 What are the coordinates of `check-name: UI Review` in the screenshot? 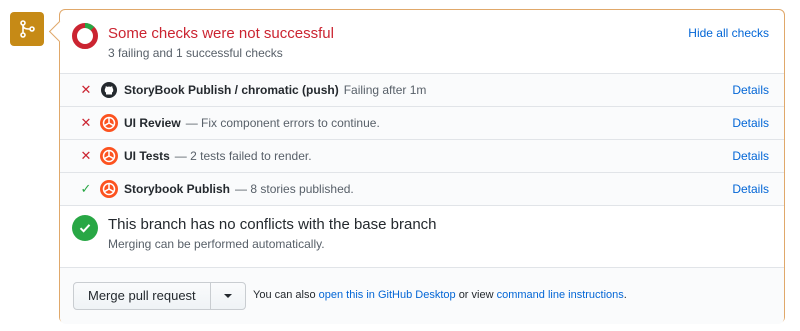 It's located at (152, 123).